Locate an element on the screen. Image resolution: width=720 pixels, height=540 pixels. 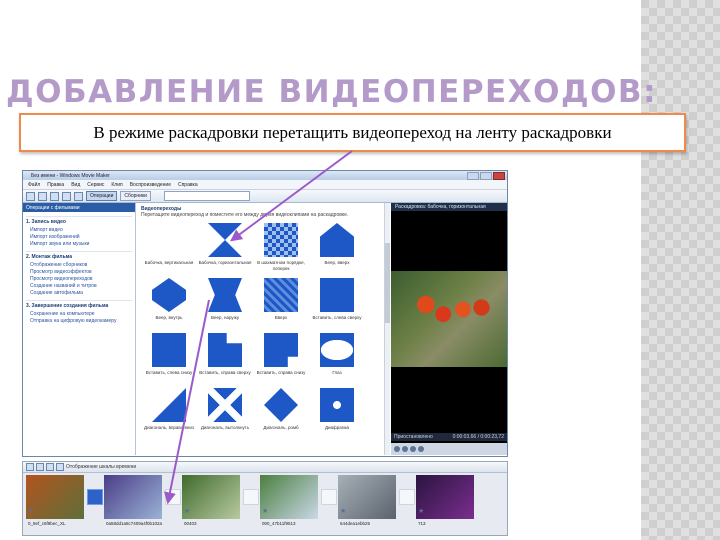
zoom-in-icon is located at coordinates (40, 467).